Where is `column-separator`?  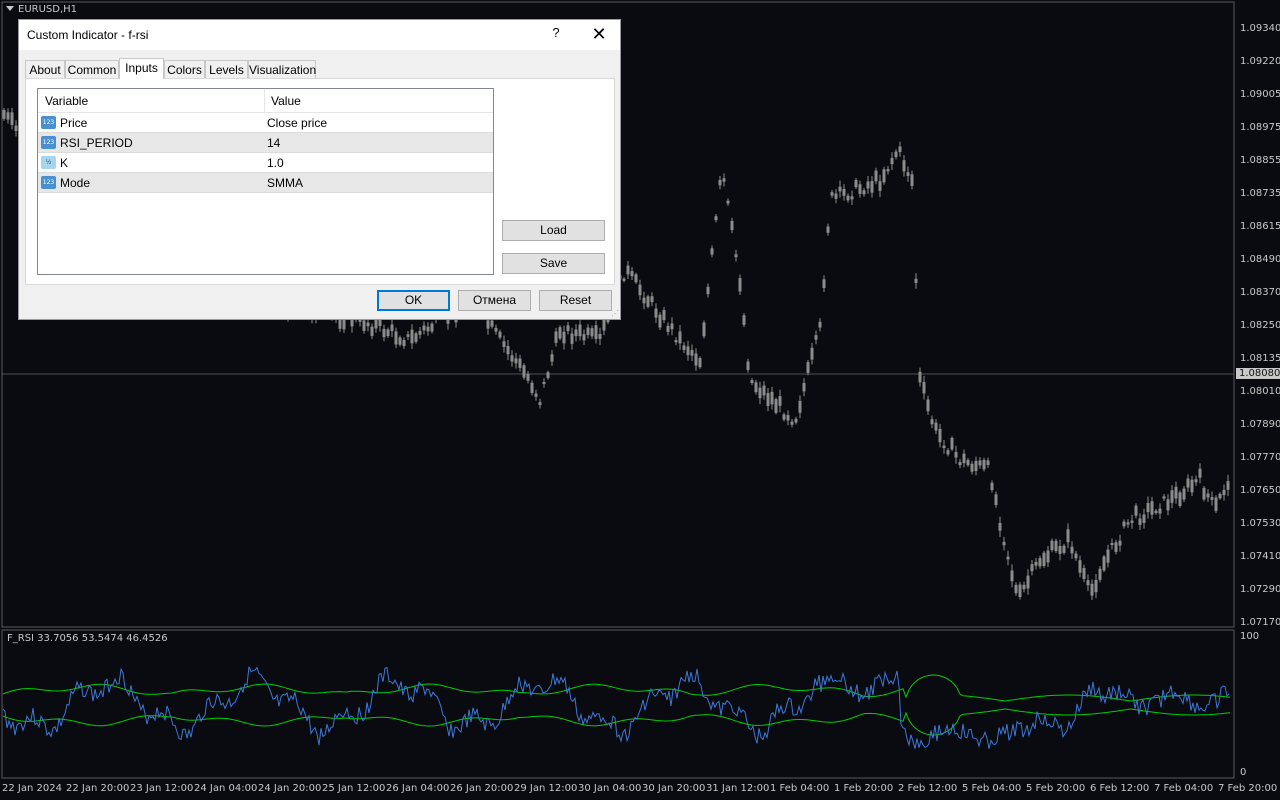
column-separator is located at coordinates (264, 100).